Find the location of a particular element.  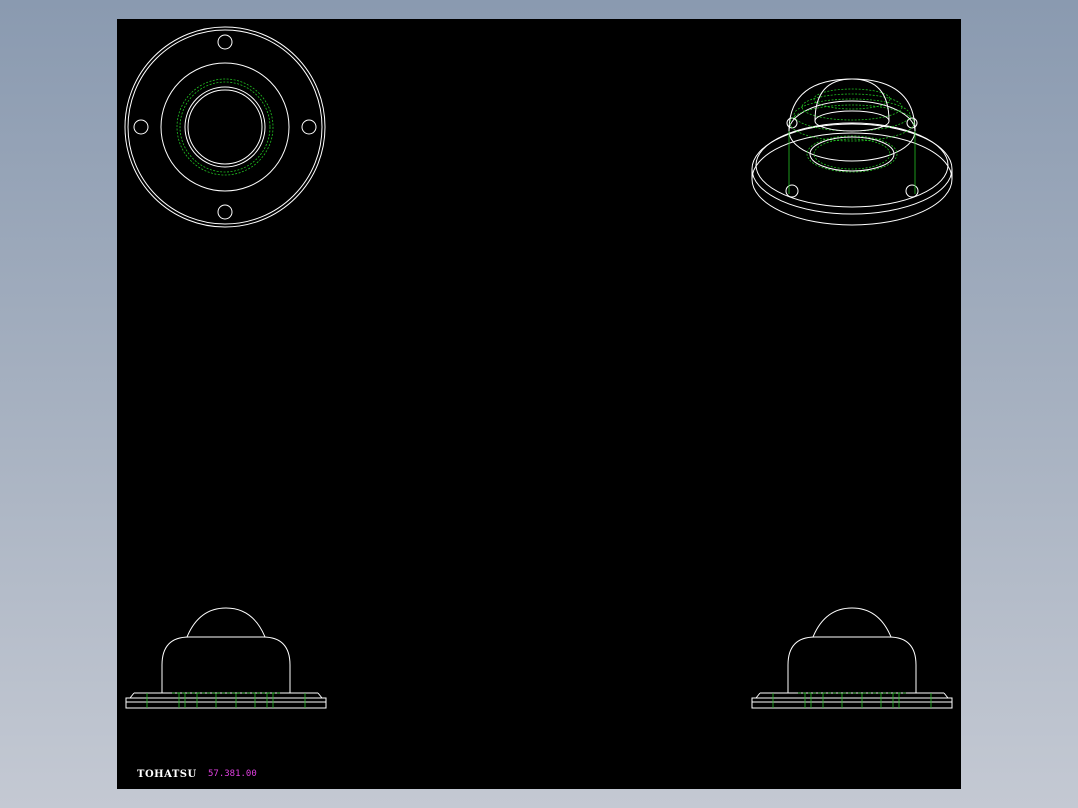

iso-flange-bottom is located at coordinates (852, 179).